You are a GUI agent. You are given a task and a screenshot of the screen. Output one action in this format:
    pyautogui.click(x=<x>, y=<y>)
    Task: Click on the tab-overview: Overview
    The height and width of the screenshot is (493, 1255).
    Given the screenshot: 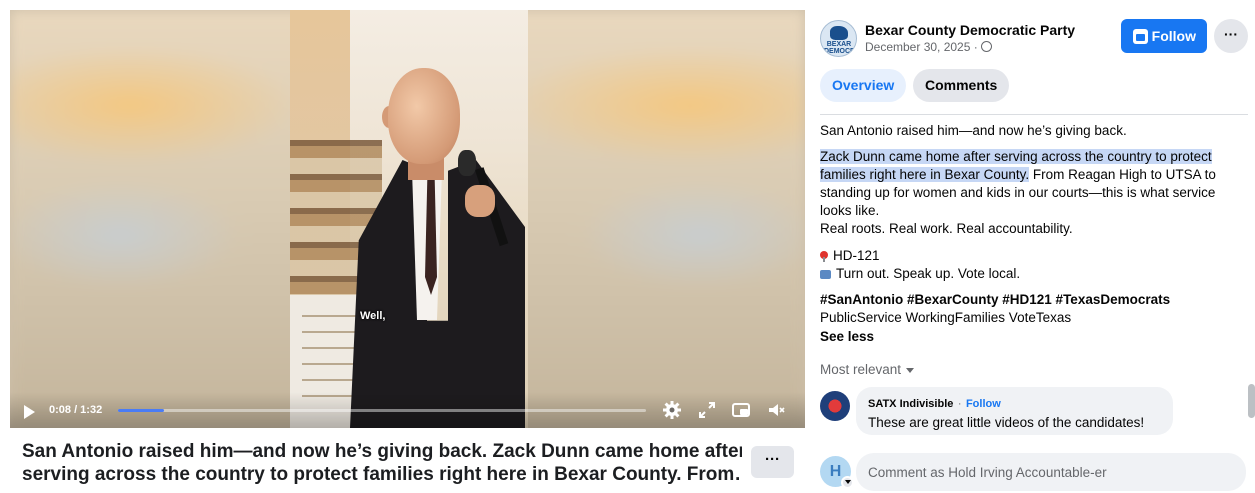 What is the action you would take?
    pyautogui.click(x=863, y=85)
    